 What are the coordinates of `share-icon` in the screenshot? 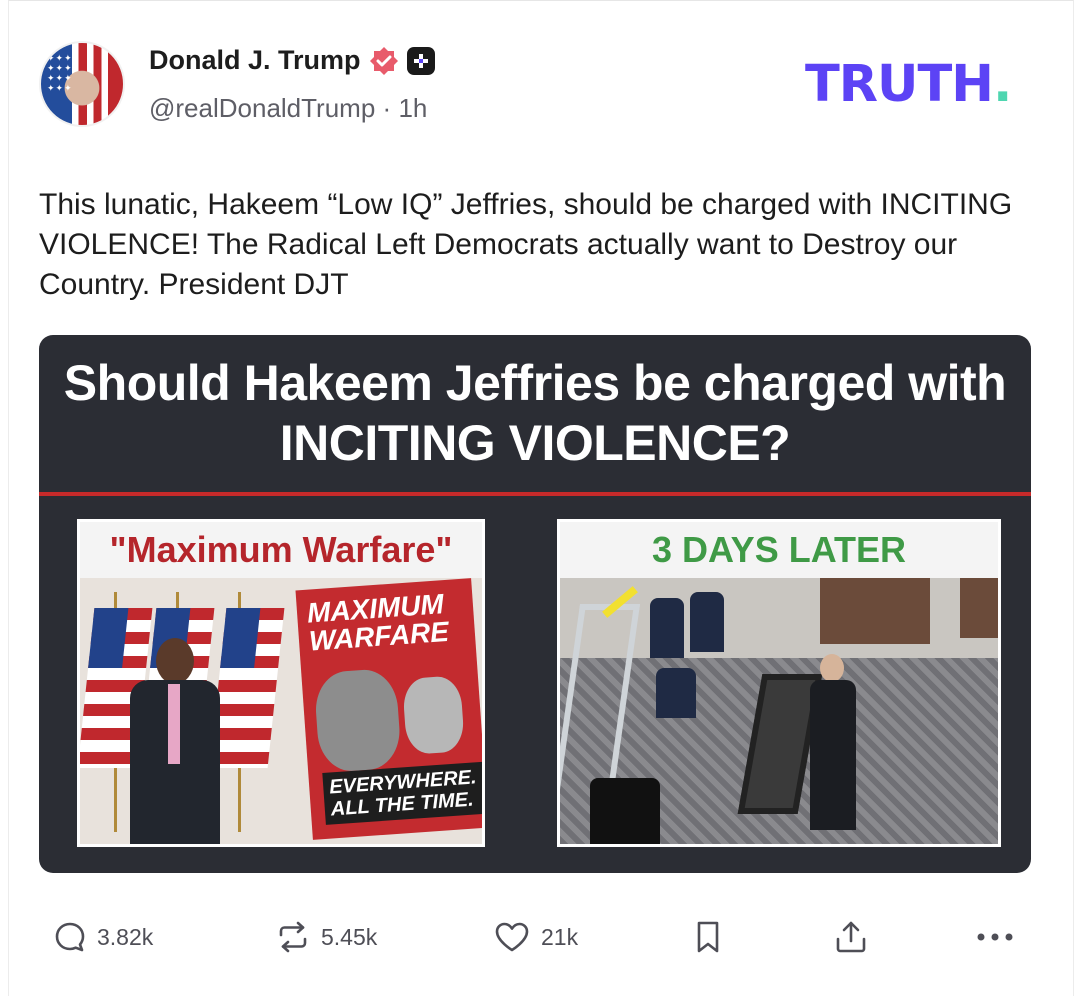 It's located at (851, 937).